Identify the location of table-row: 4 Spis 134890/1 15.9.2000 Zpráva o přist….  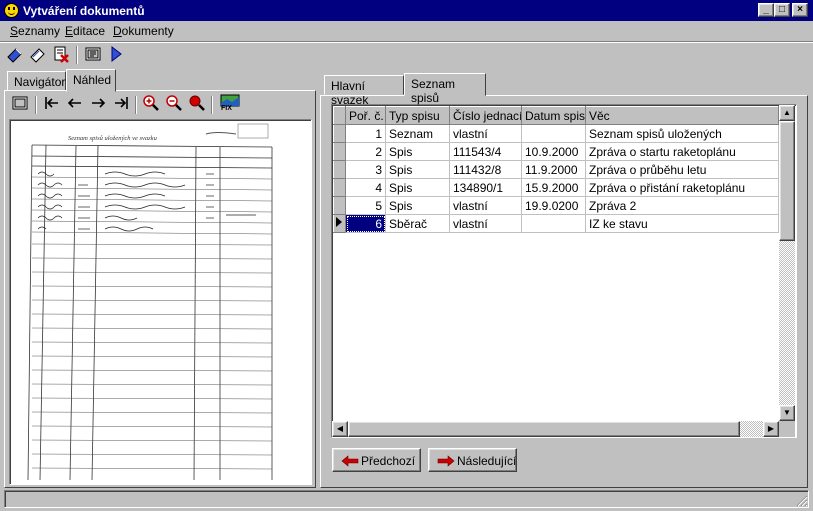
(556, 187).